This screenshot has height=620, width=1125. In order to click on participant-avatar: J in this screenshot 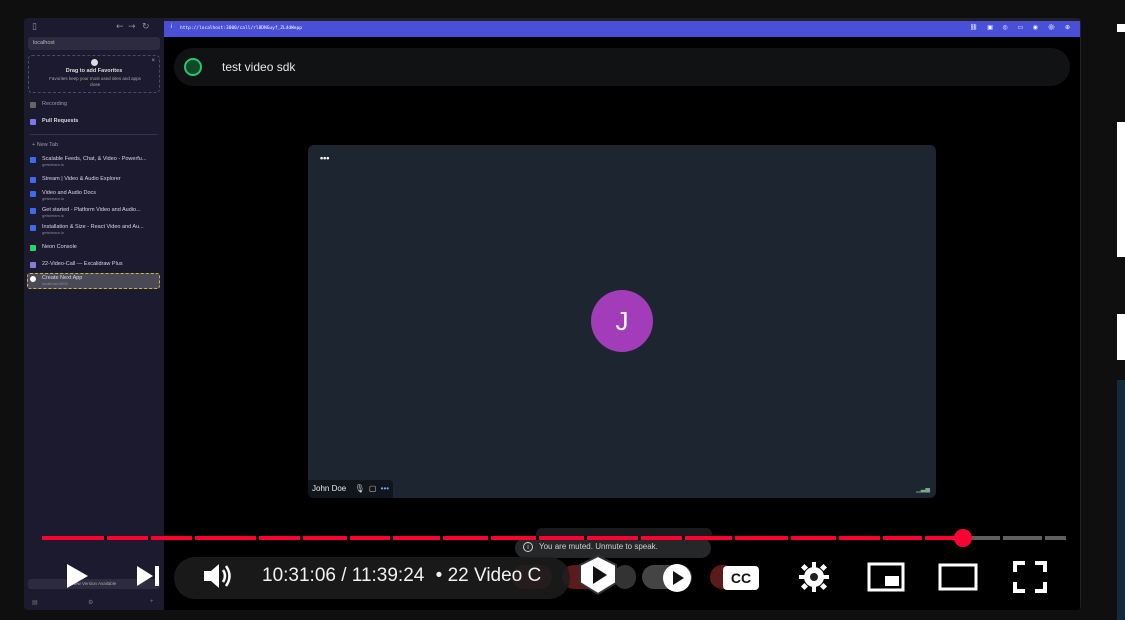, I will do `click(622, 321)`.